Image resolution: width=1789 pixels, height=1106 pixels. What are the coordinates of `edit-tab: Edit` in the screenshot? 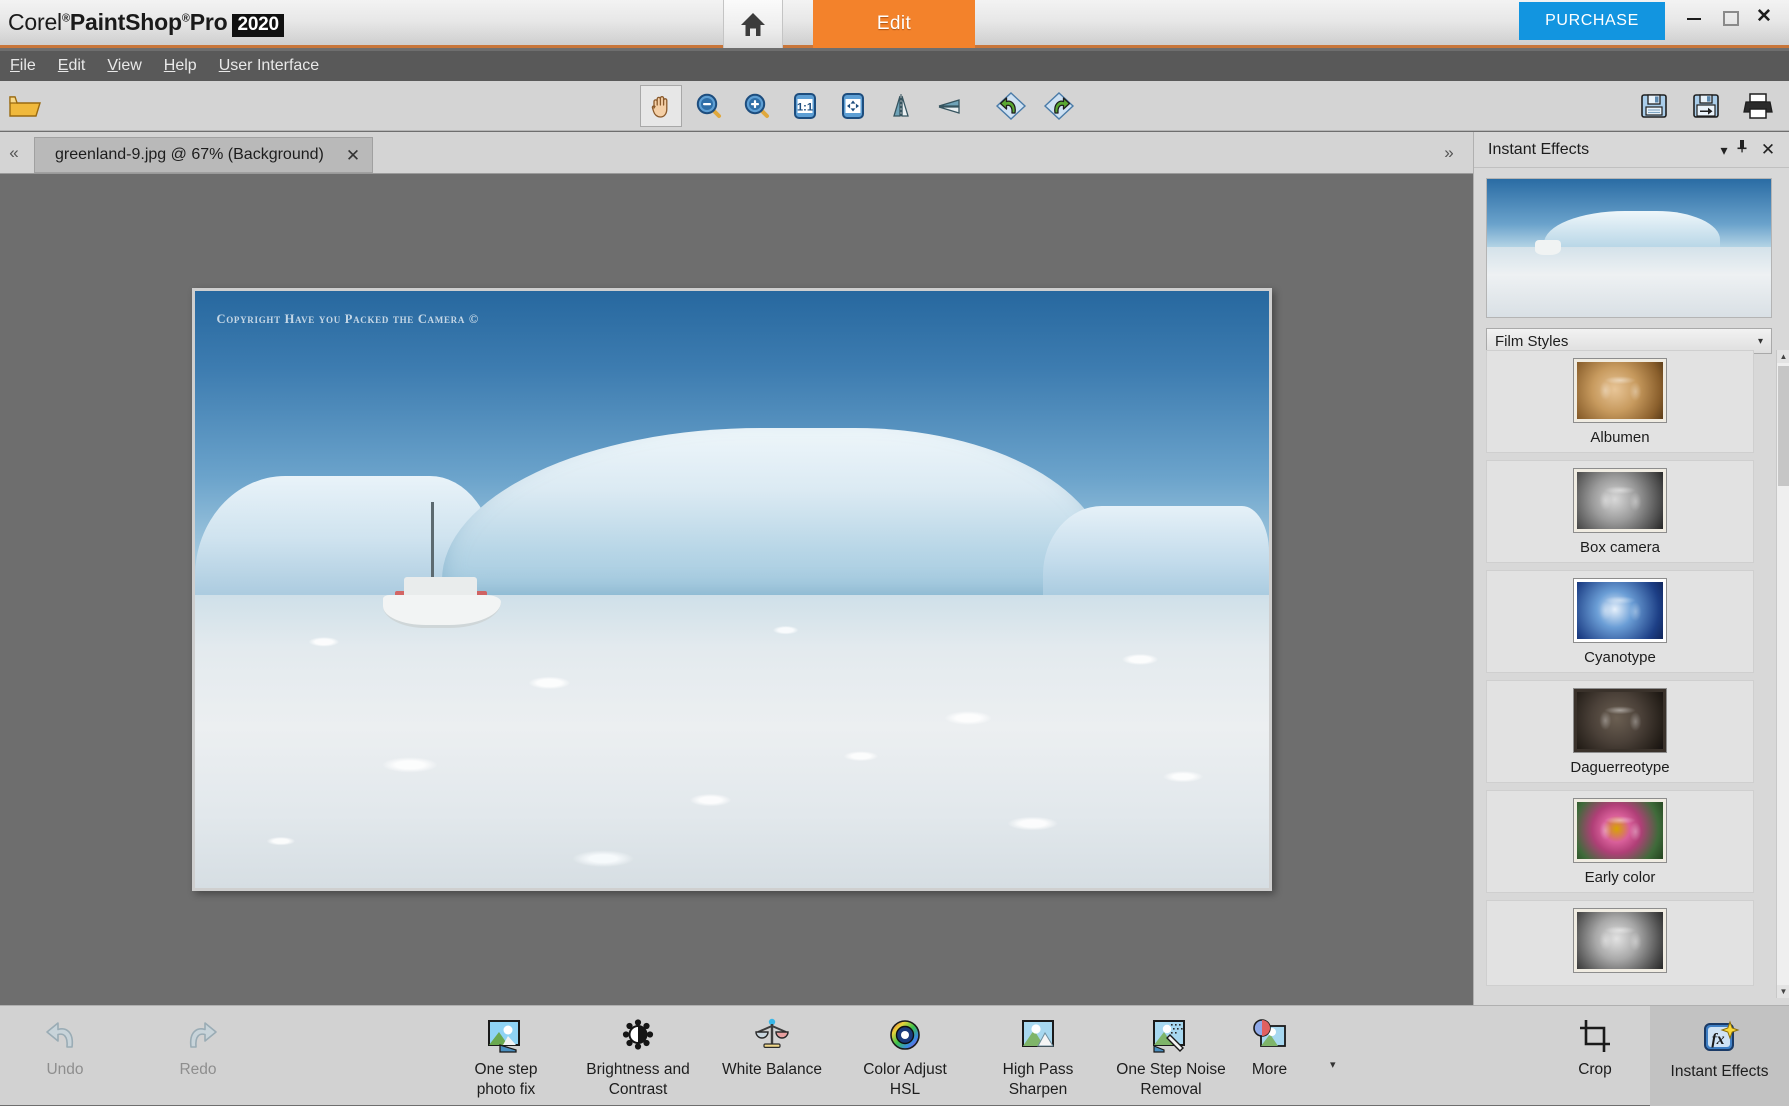 It's located at (894, 24).